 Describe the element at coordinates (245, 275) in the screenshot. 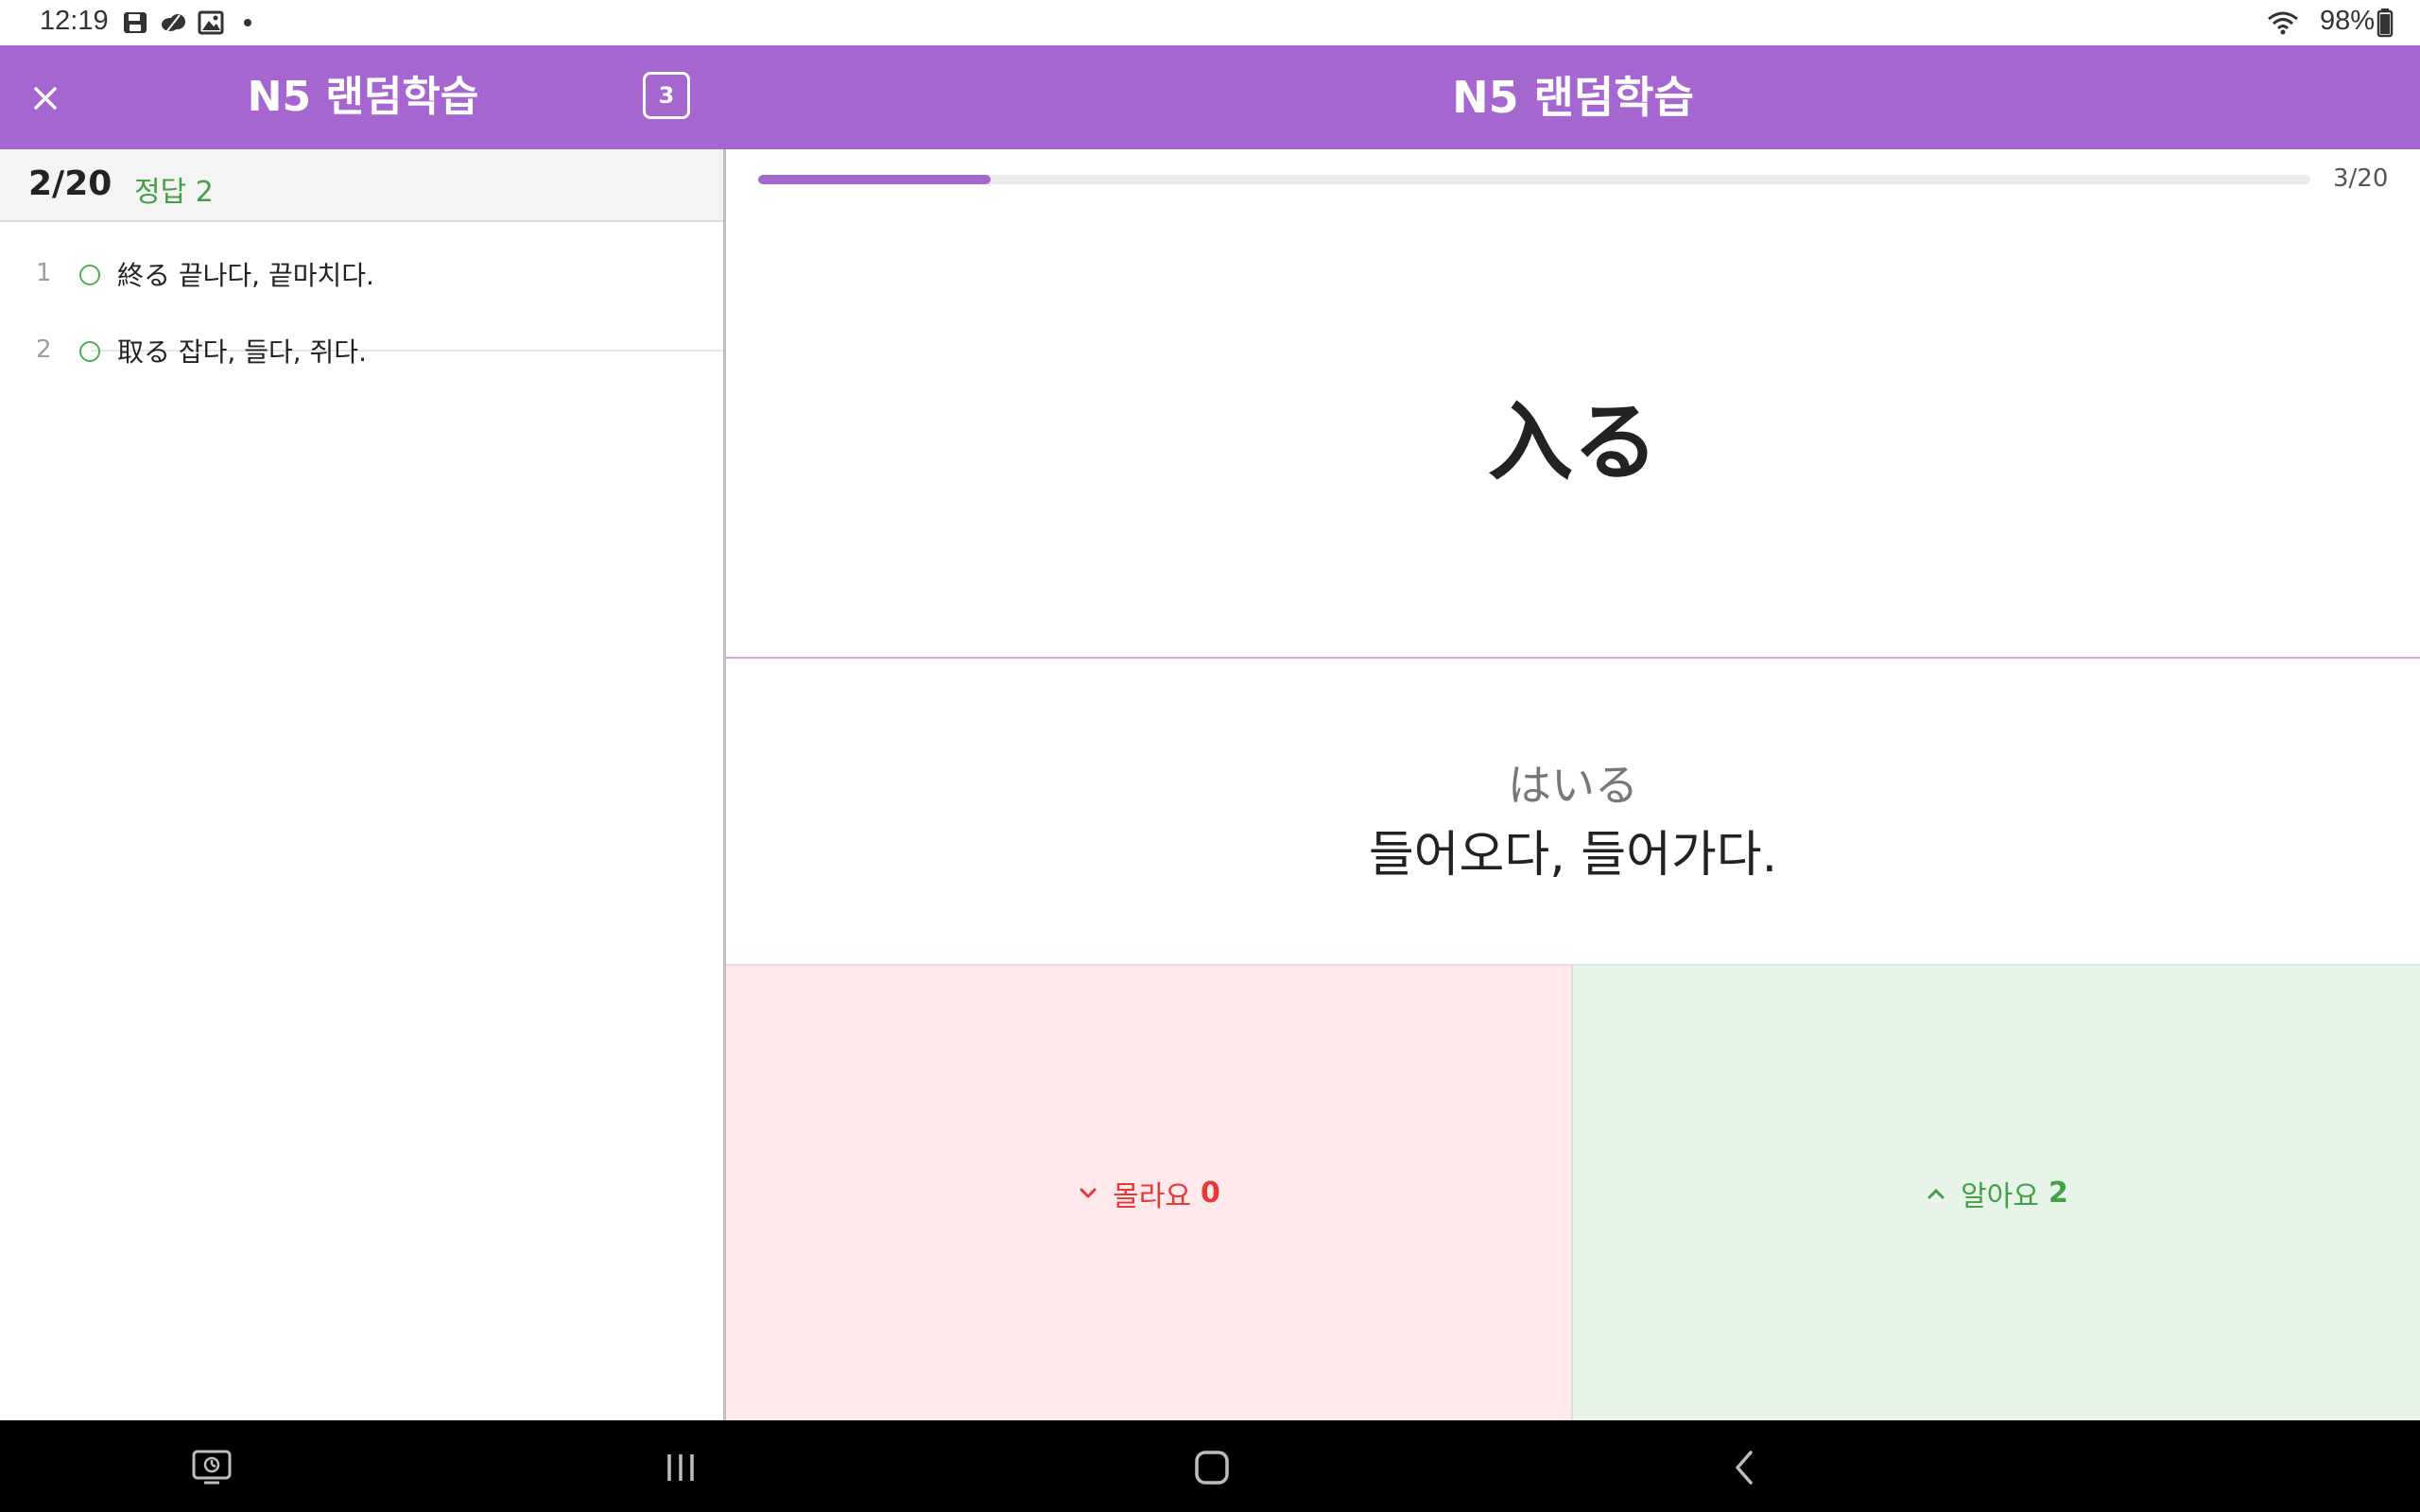

I see `list-item-text: 終る 끝나다, 끝마치다.` at that location.